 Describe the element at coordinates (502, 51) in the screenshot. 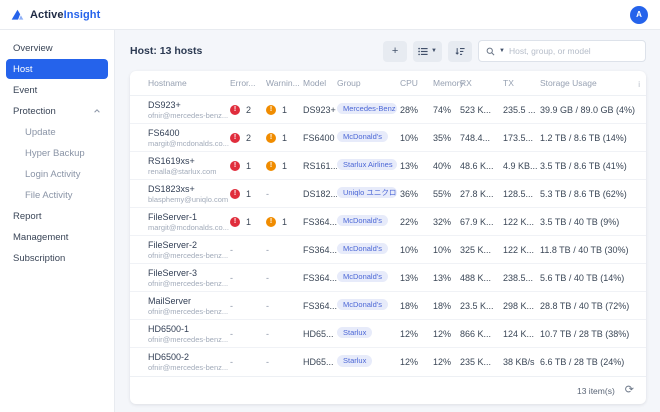

I see `search-filter-caret-icon: ▼` at that location.